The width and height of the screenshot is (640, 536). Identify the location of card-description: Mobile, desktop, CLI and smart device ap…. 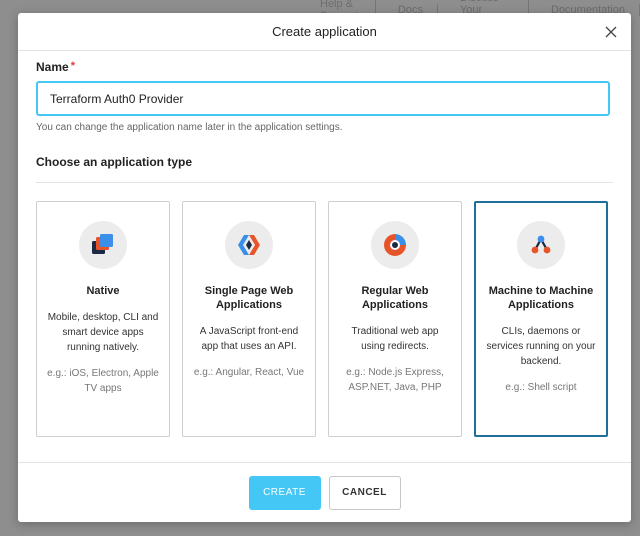
(103, 332).